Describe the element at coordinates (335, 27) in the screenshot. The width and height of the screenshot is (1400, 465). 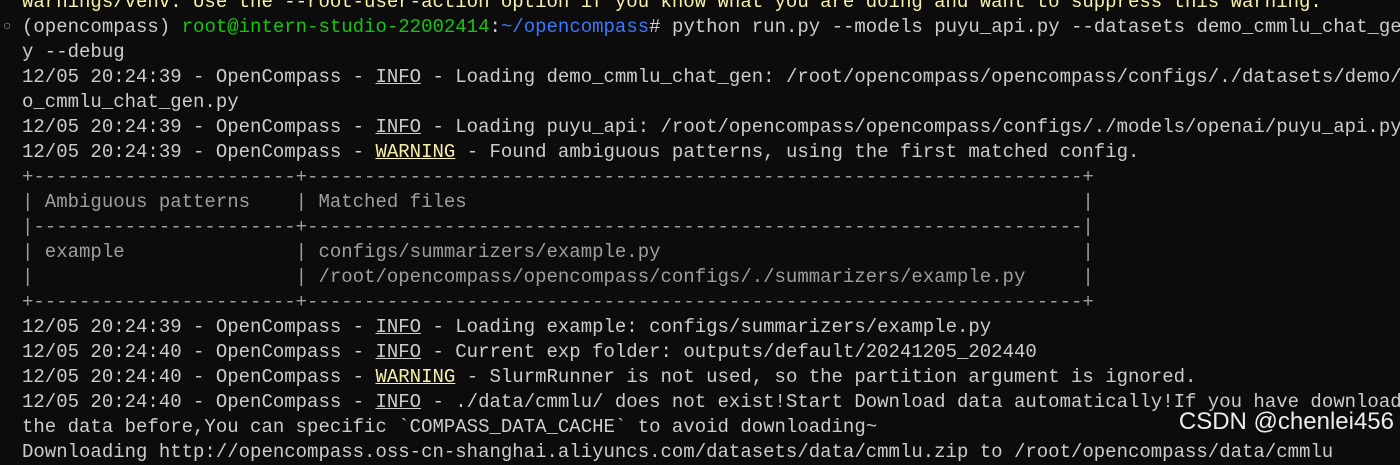
I see `prompt-user-host: root@intern-studio-22002414` at that location.